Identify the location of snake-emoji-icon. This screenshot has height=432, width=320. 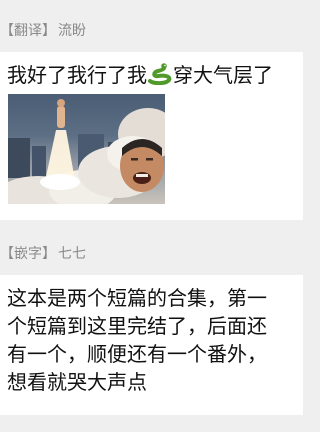
(160, 77).